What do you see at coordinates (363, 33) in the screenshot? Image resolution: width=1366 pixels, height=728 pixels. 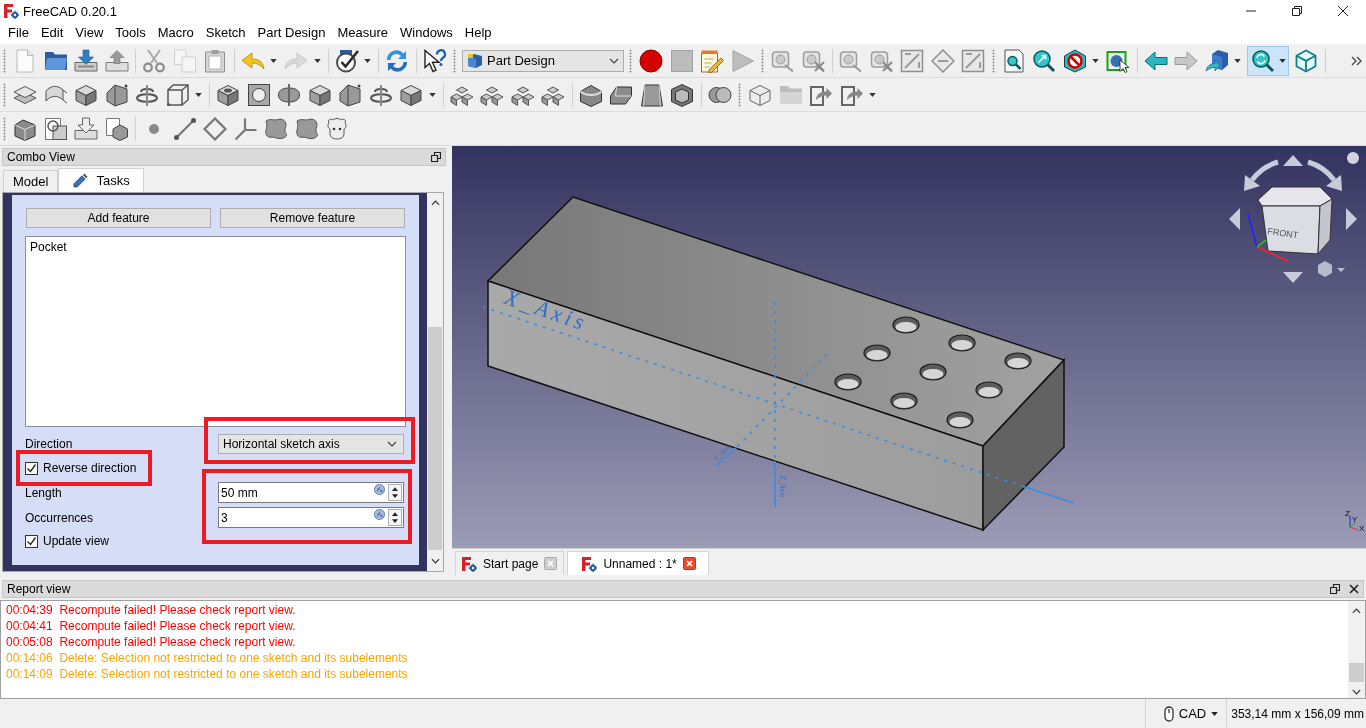 I see `menu-item: Measure` at bounding box center [363, 33].